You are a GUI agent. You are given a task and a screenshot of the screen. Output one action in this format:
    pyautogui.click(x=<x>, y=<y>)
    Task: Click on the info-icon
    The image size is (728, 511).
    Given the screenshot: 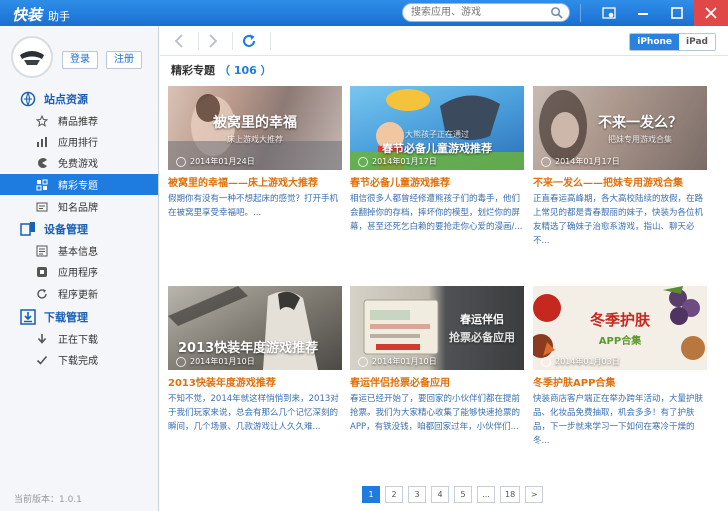 What is the action you would take?
    pyautogui.click(x=42, y=251)
    